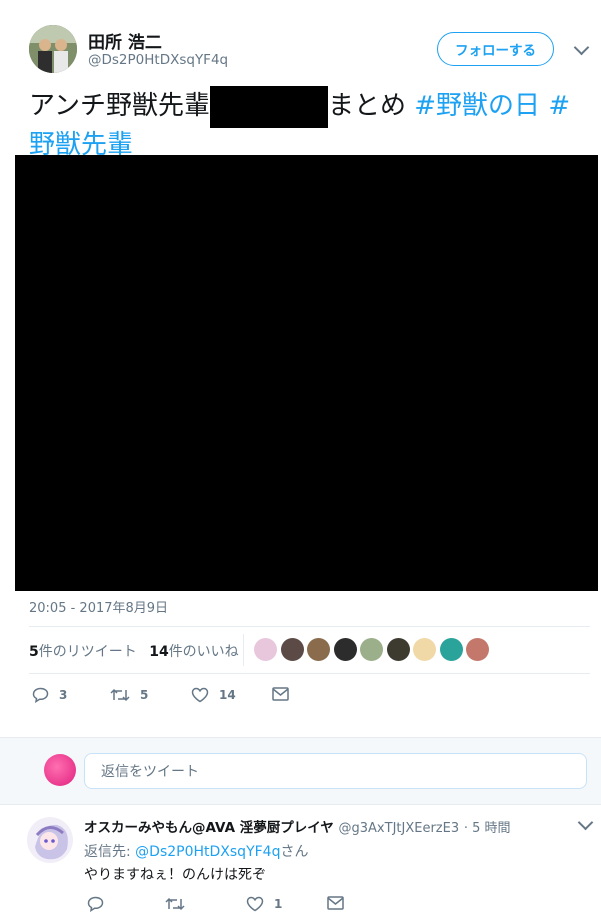  Describe the element at coordinates (477, 106) in the screenshot. I see `hashtag-link: #野獣の日` at that location.